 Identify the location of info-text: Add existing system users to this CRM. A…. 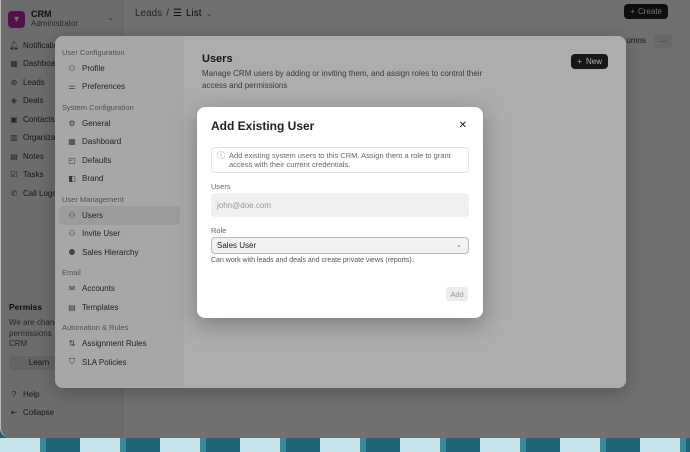
(340, 160).